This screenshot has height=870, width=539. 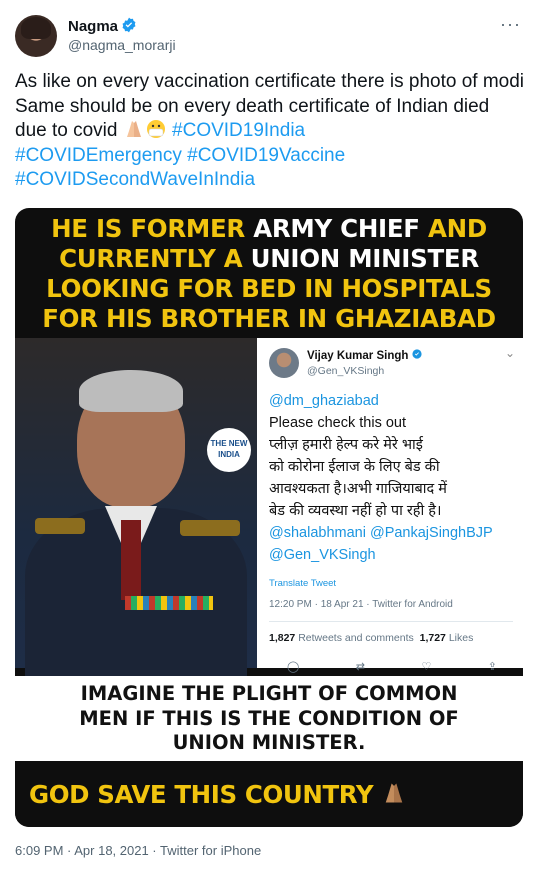 What do you see at coordinates (229, 450) in the screenshot?
I see `the-new-india-logo: THE NEW INDIA` at bounding box center [229, 450].